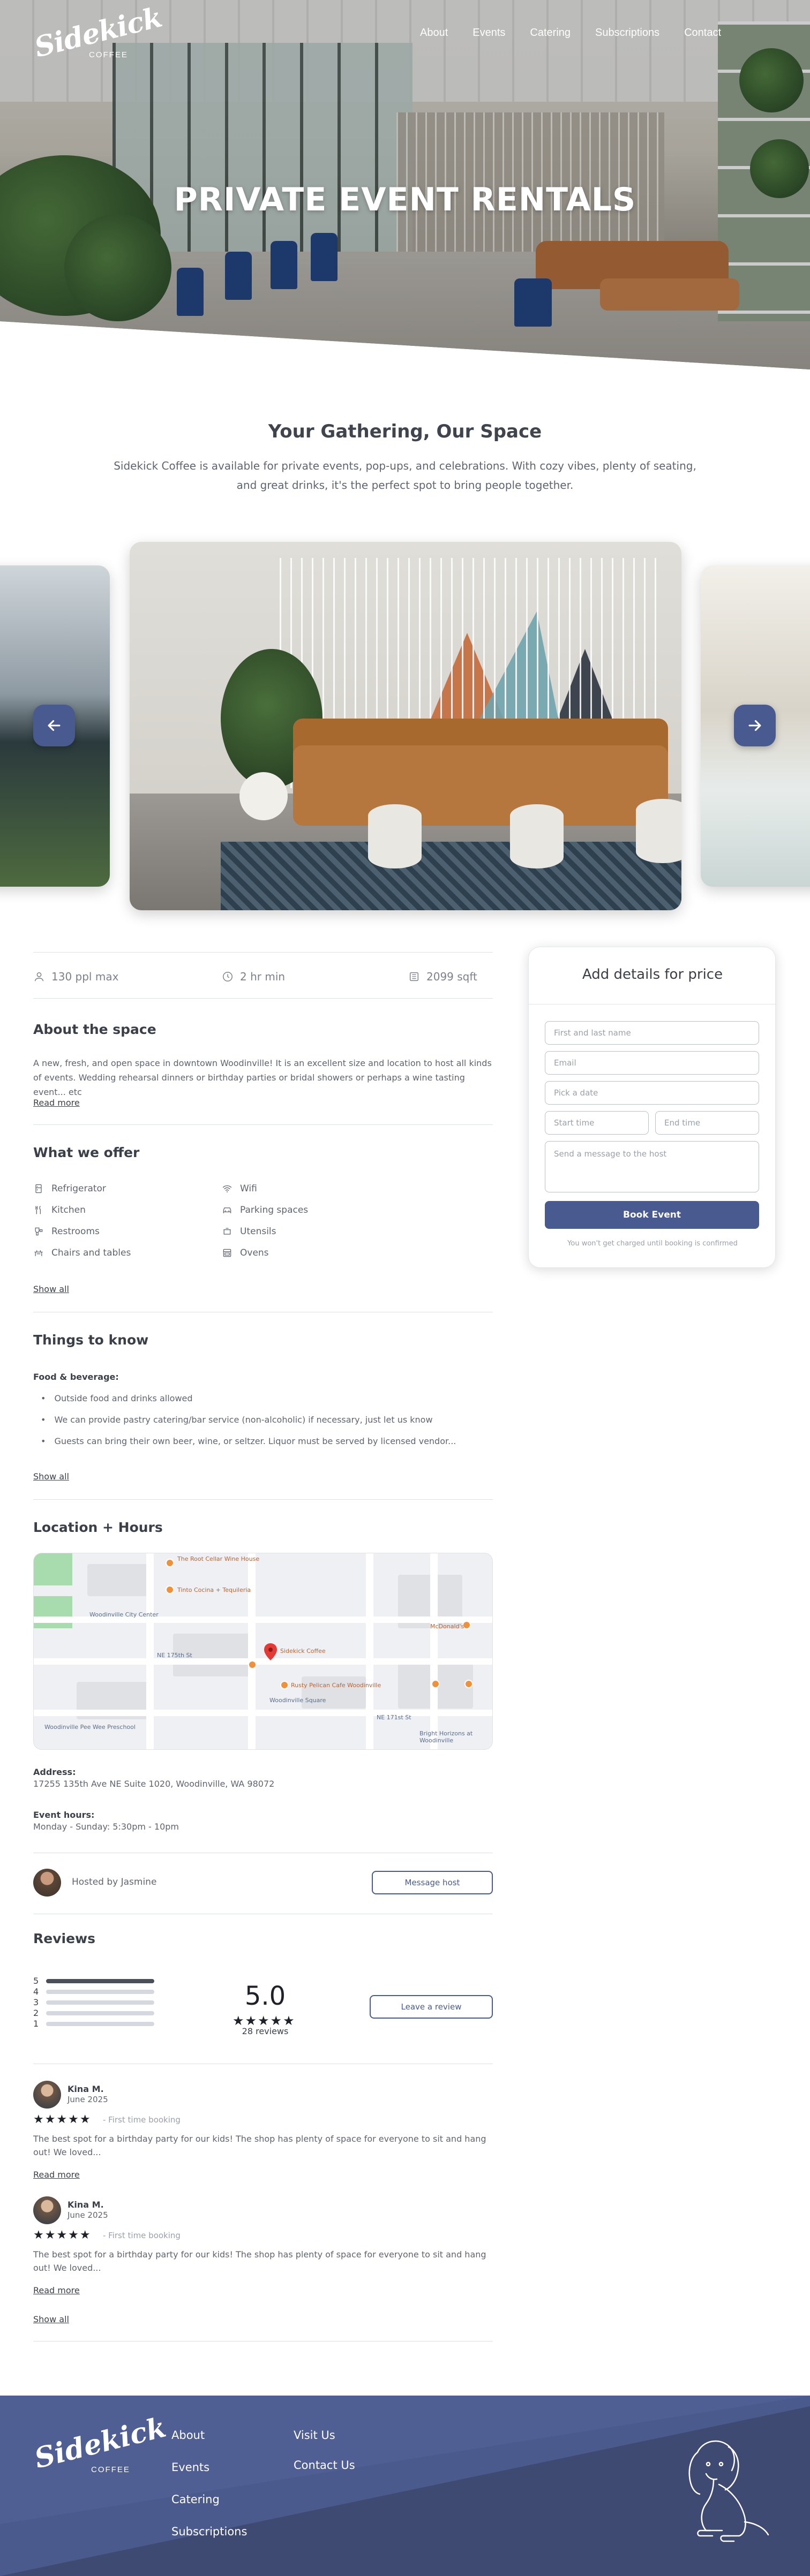  I want to click on offer-title: What we offer, so click(86, 1152).